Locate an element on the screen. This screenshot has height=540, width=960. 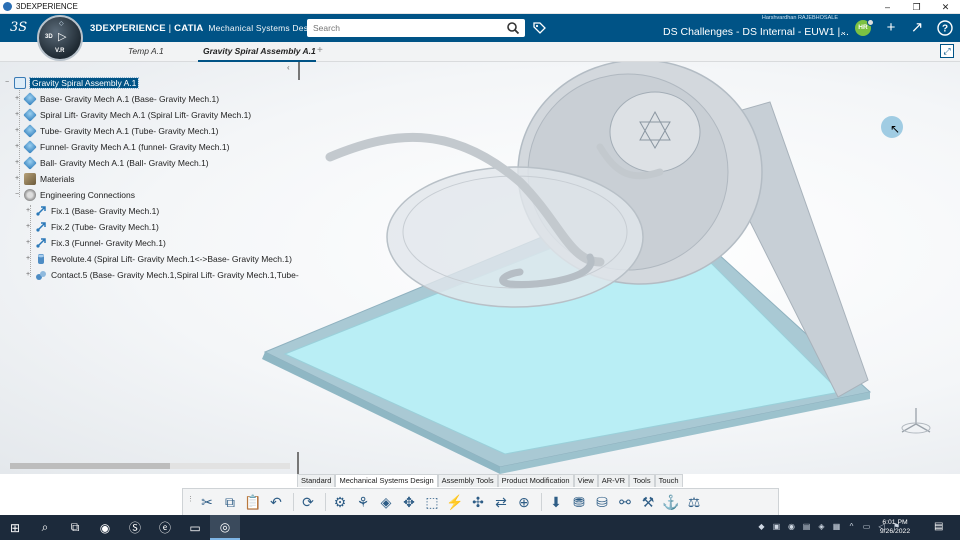
search-box is located at coordinates (416, 28).